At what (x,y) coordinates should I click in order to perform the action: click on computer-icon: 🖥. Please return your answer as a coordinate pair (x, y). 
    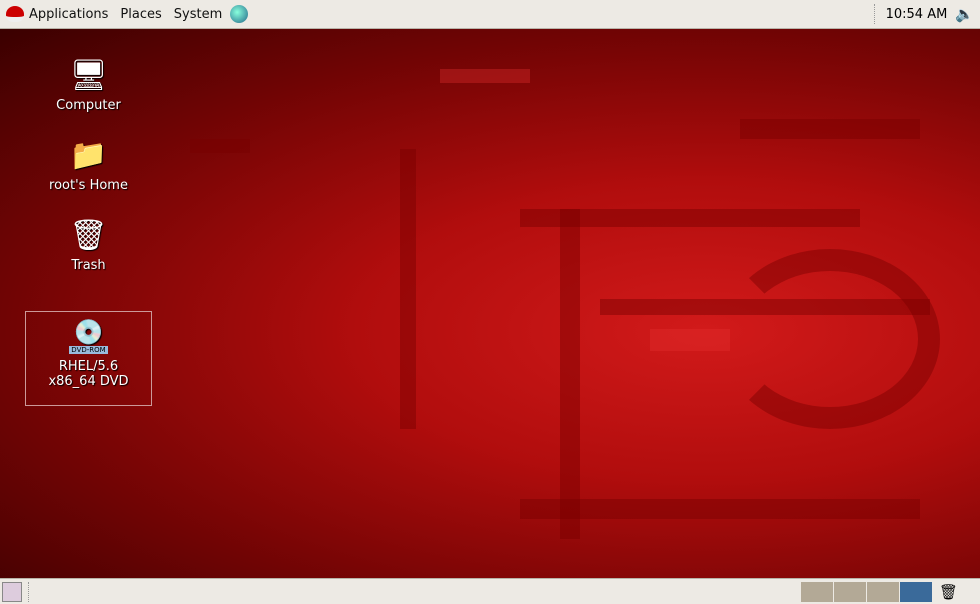
    Looking at the image, I should click on (88, 75).